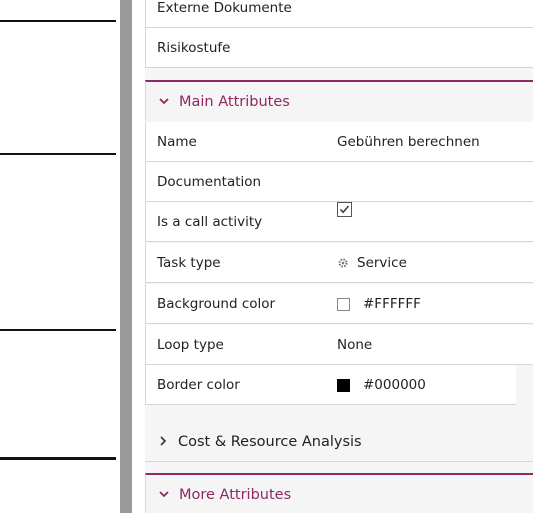 This screenshot has width=533, height=515. I want to click on call-activity-checkbox, so click(344, 209).